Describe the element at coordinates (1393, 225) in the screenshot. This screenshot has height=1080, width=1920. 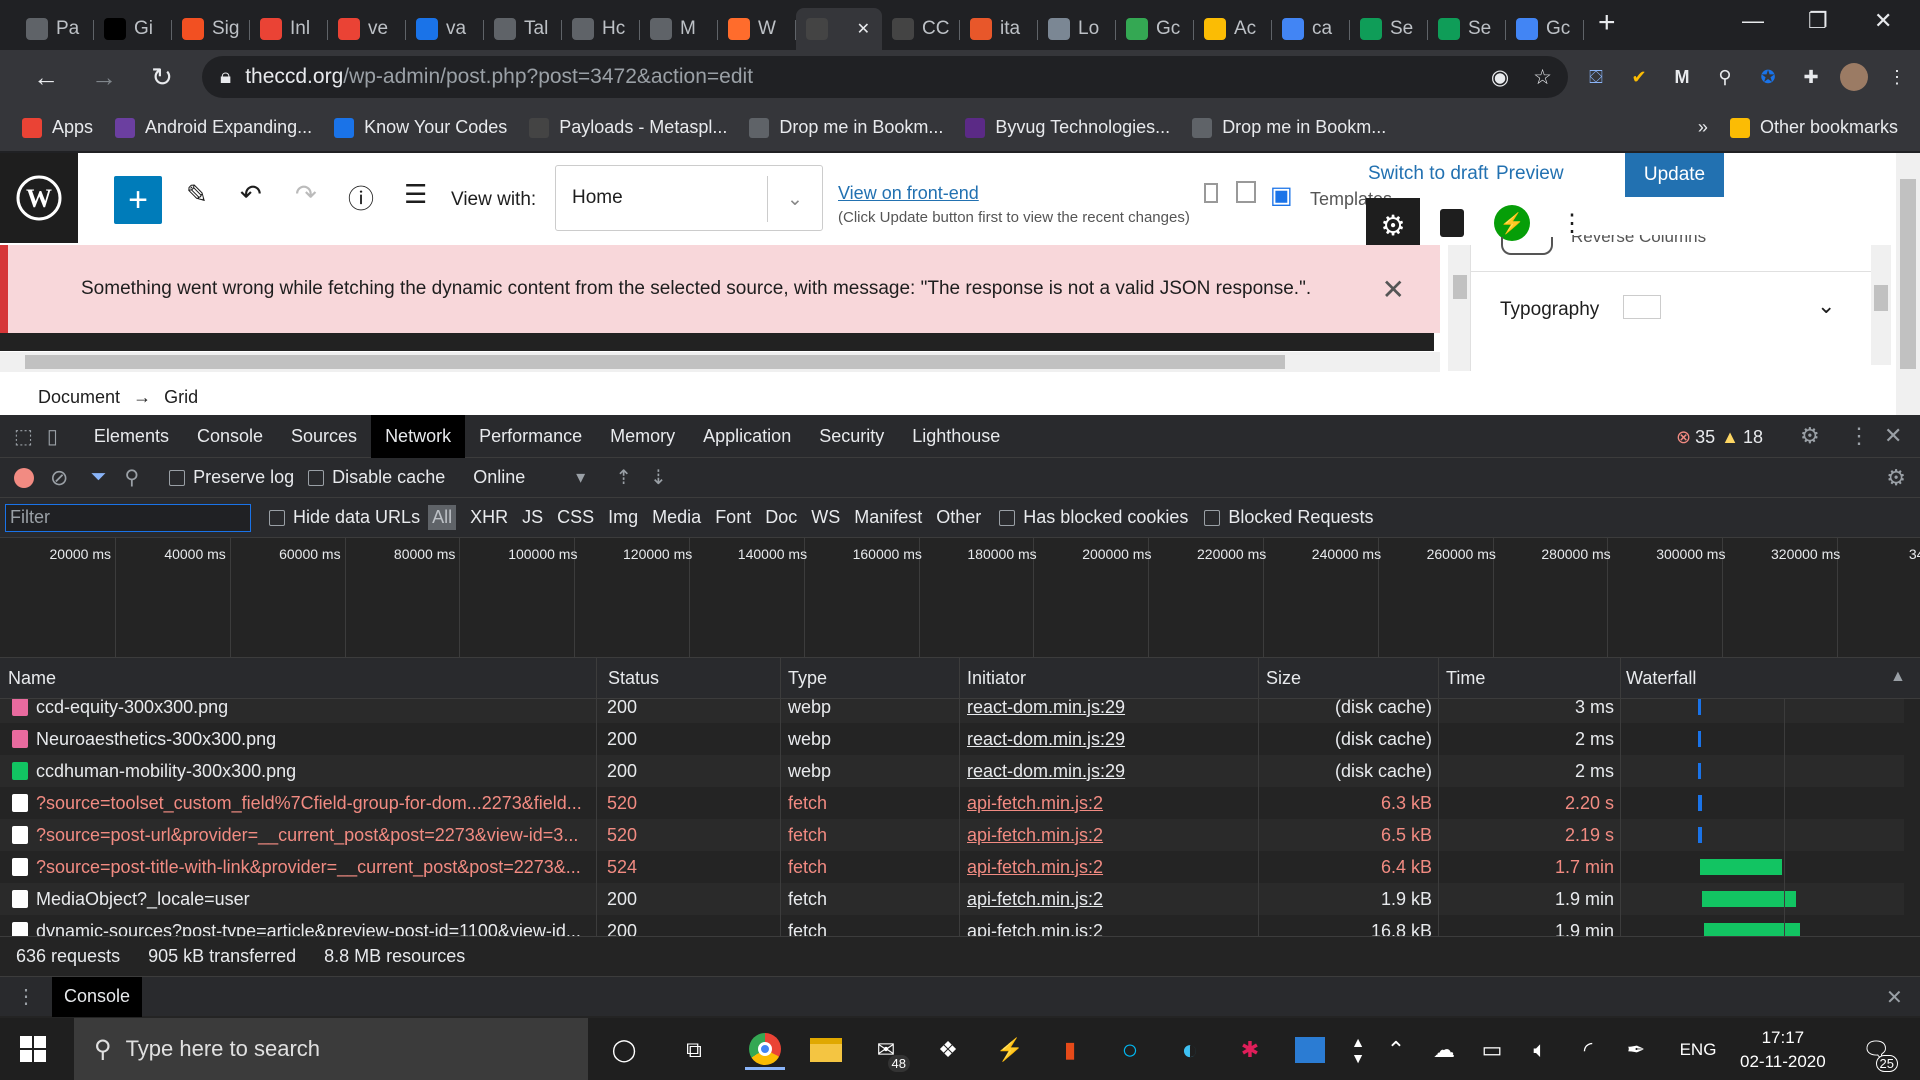
I see `settings-gear-icon: ⚙` at that location.